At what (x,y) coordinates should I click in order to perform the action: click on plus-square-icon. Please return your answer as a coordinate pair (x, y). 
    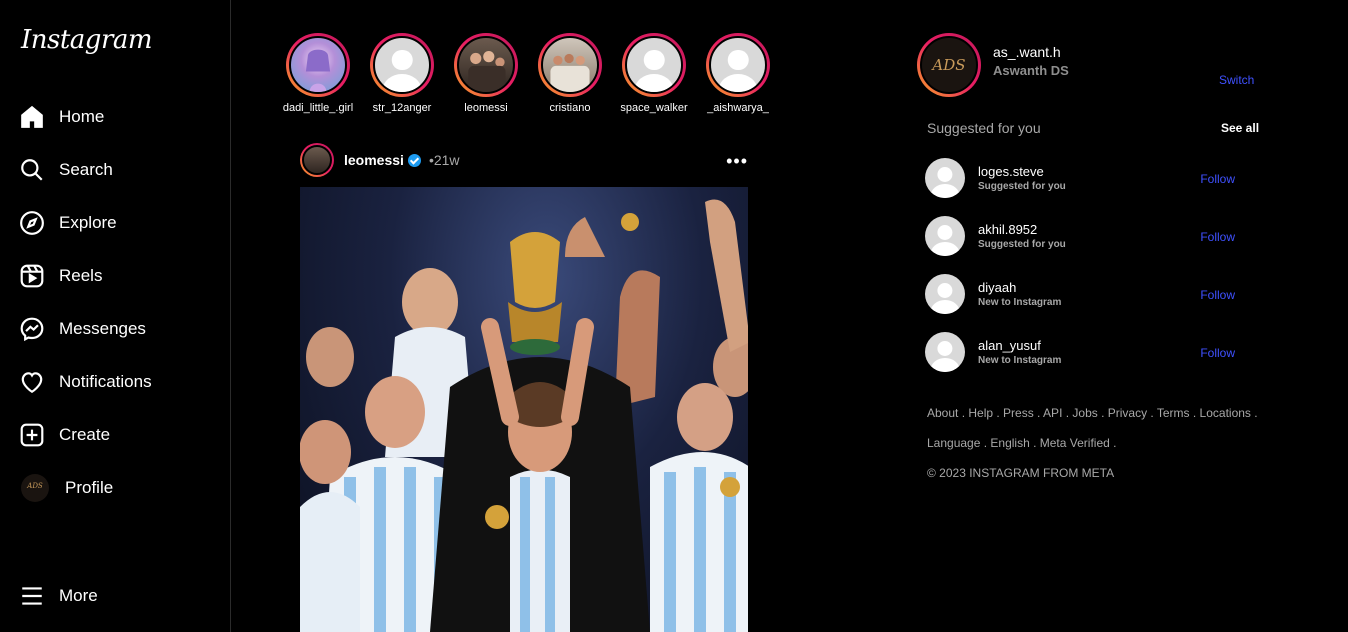
    Looking at the image, I should click on (32, 435).